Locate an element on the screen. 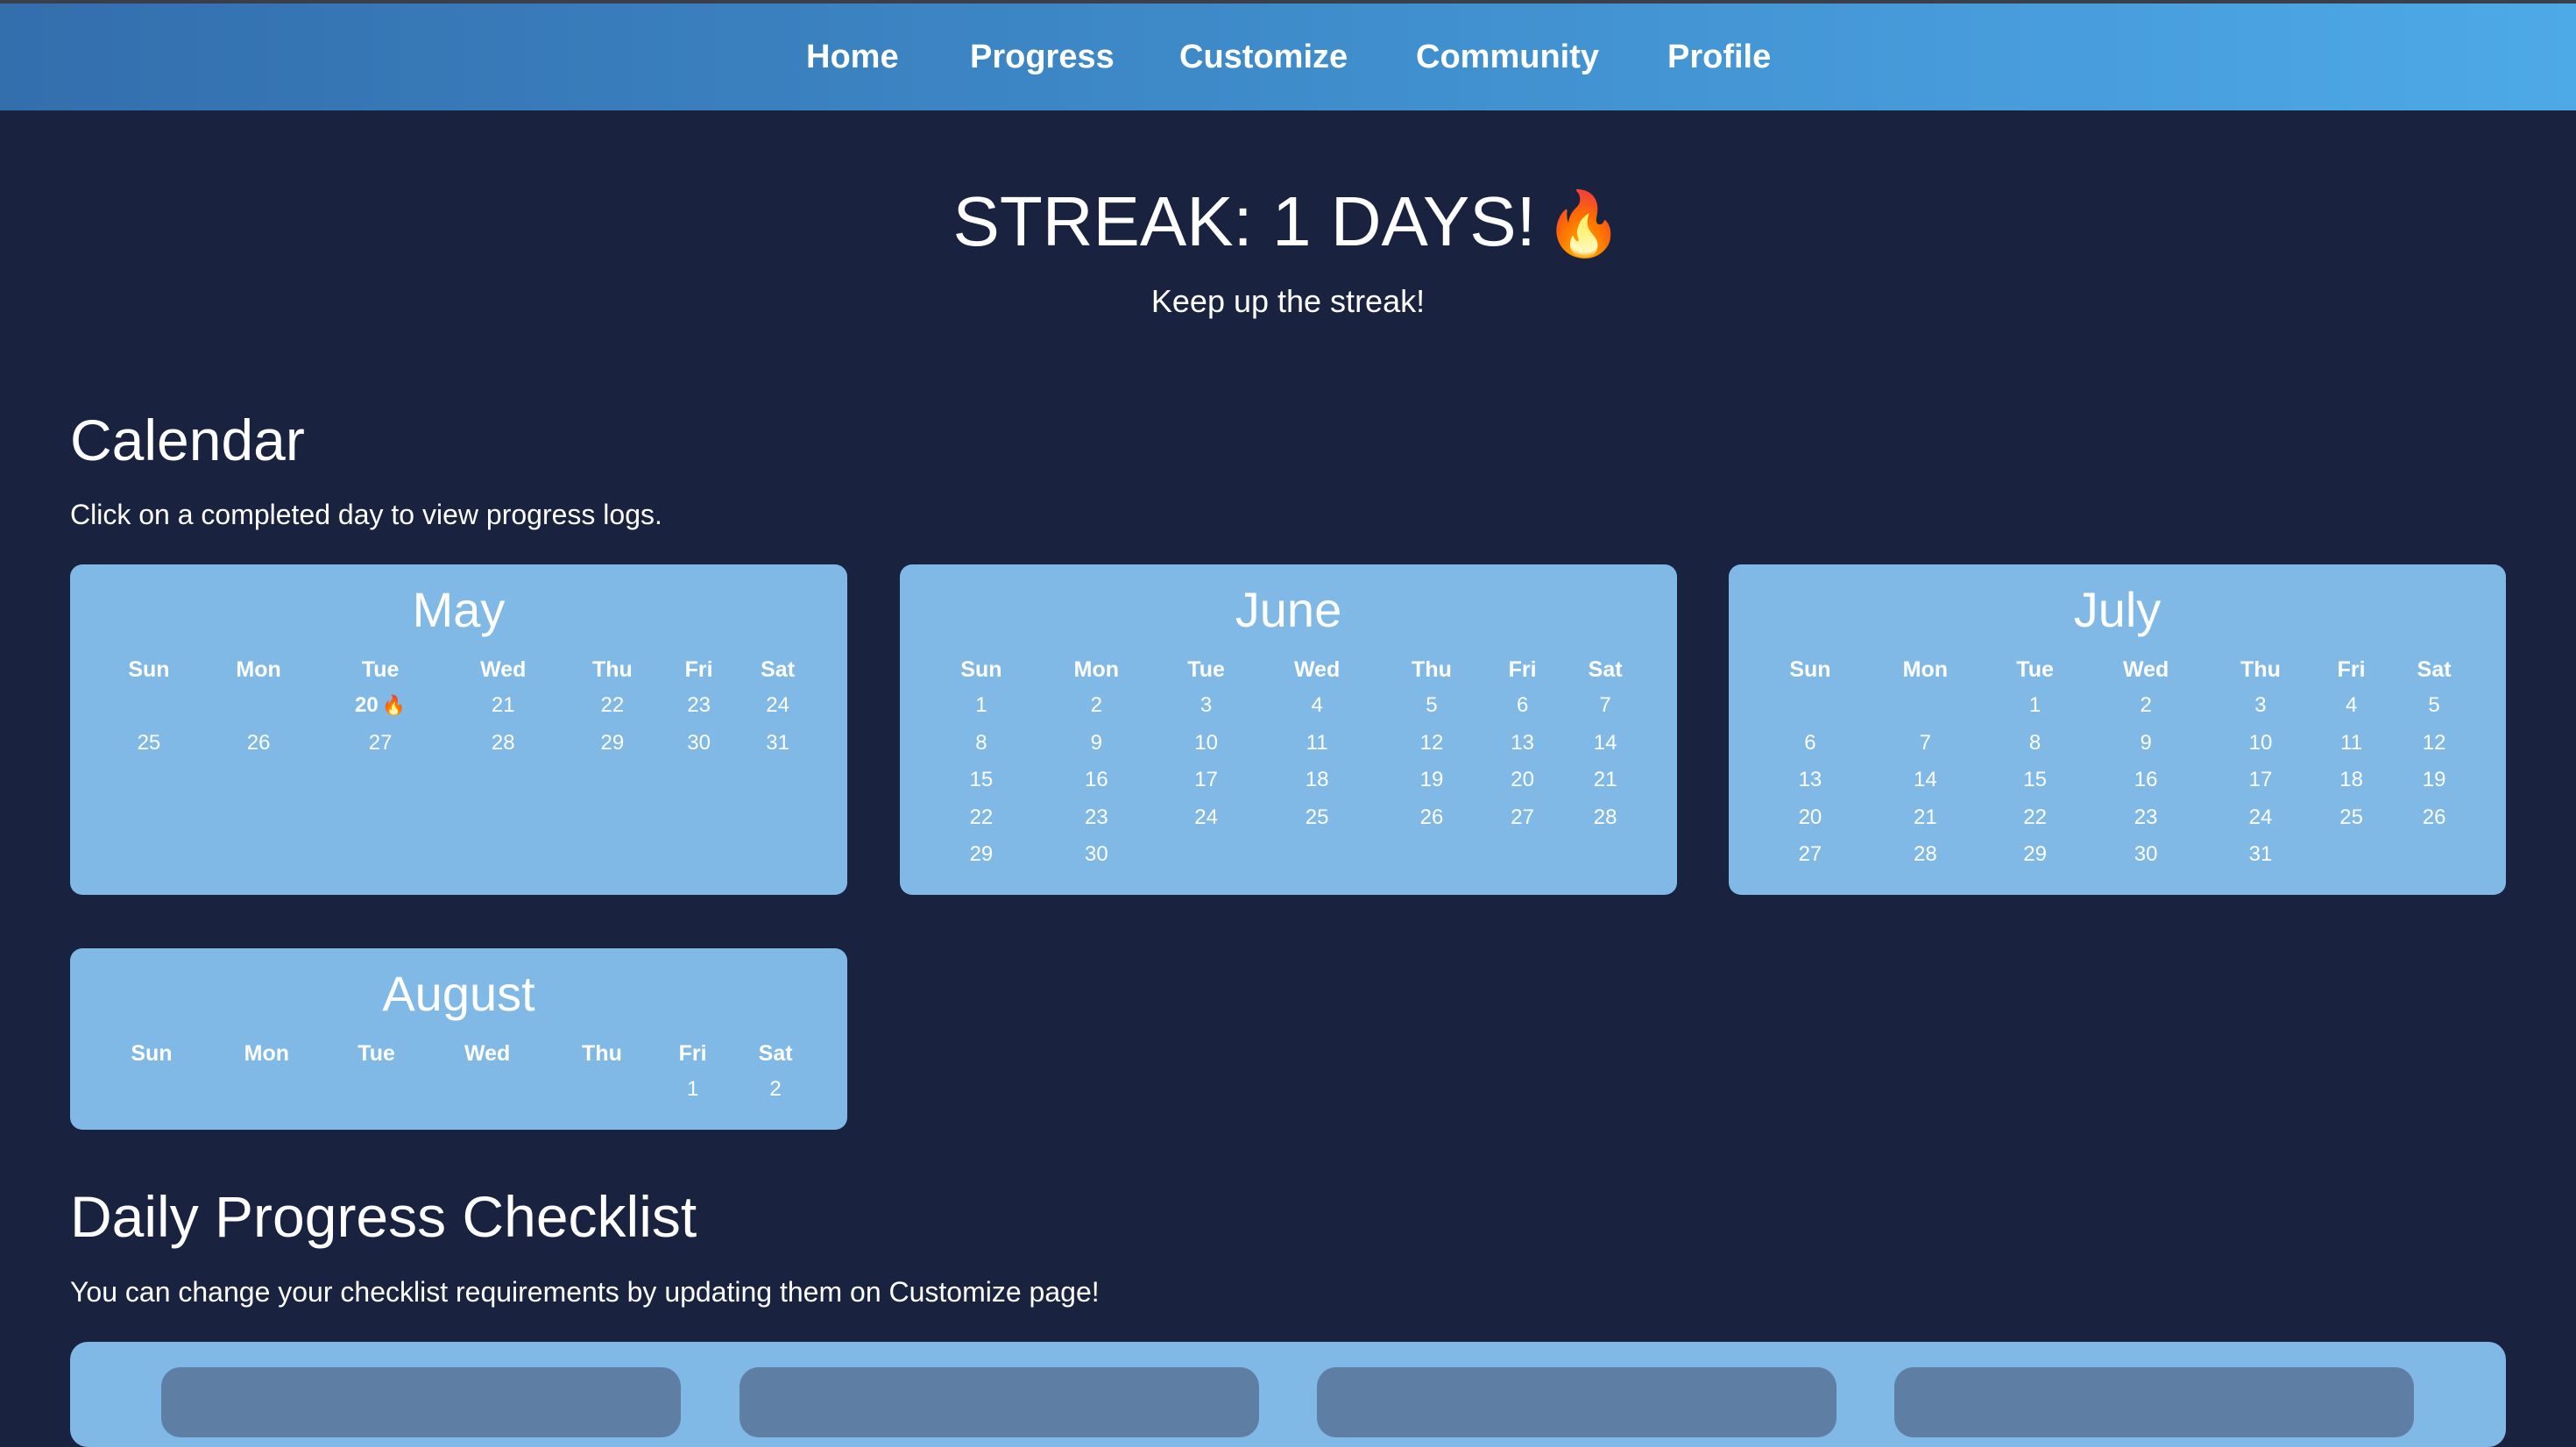 This screenshot has height=1447, width=2576. day-number: 12 is located at coordinates (1431, 743).